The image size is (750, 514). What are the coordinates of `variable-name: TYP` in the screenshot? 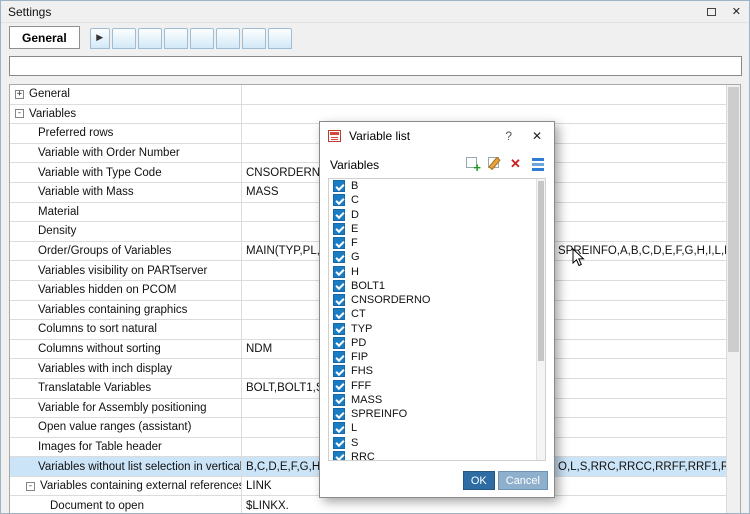 It's located at (362, 328).